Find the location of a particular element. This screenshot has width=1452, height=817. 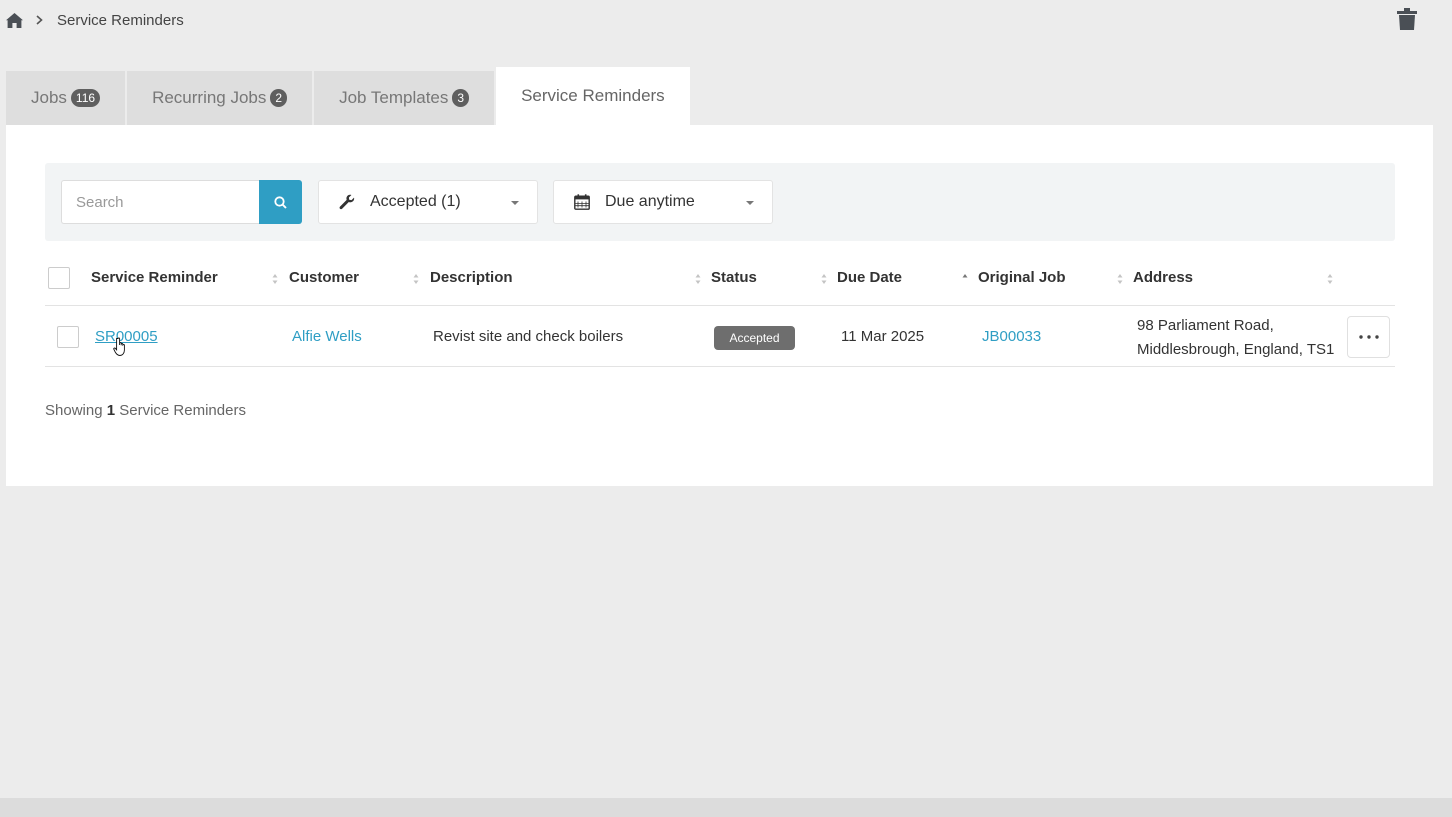

tab-recurring-jobs: Recurring Jobs 2 is located at coordinates (220, 98).